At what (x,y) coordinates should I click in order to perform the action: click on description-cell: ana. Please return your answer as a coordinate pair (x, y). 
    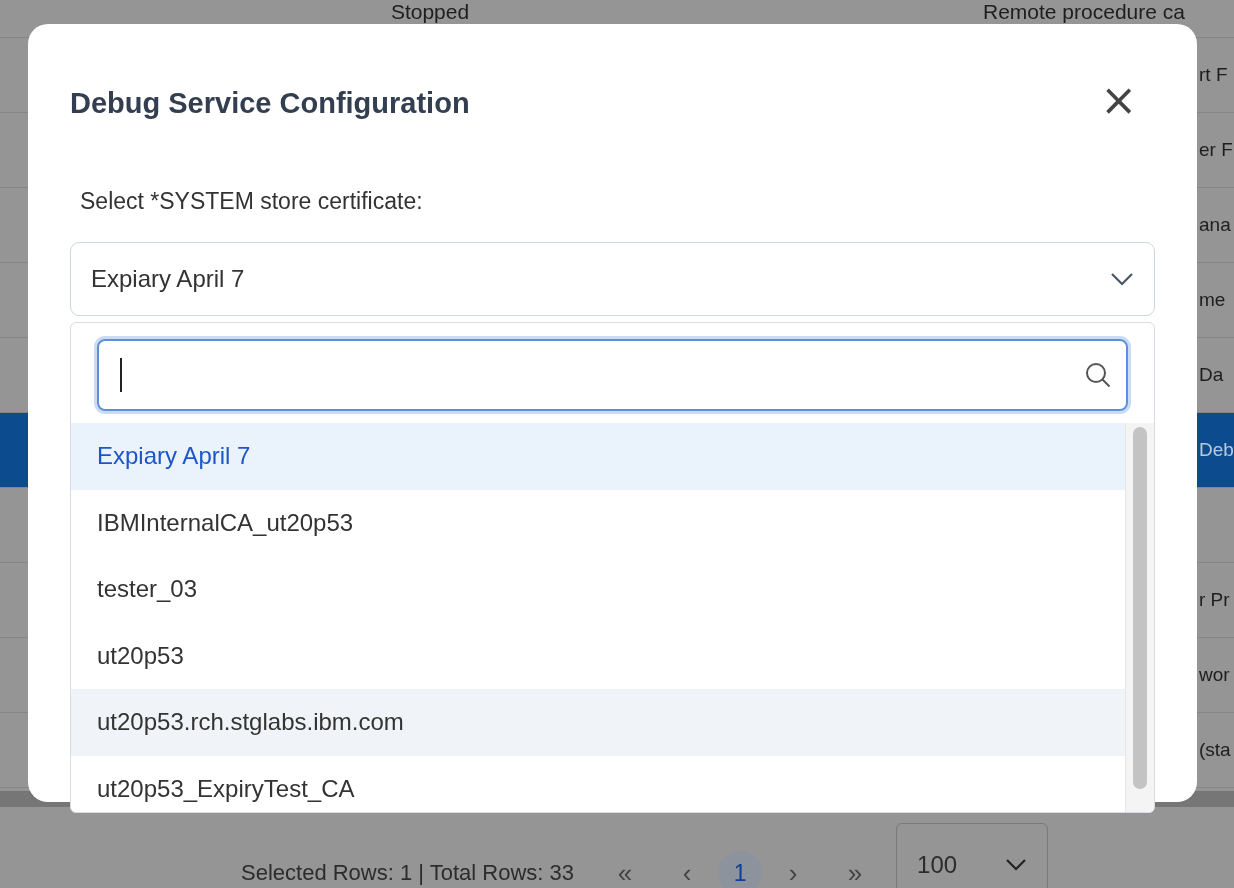
    Looking at the image, I should click on (1215, 224).